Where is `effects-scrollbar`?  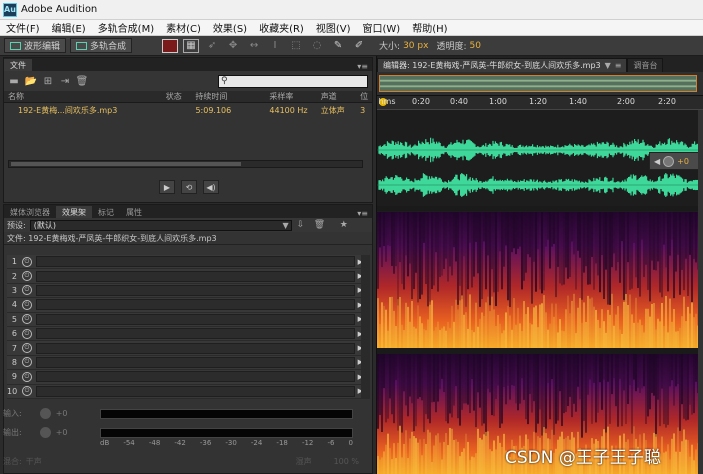 effects-scrollbar is located at coordinates (365, 327).